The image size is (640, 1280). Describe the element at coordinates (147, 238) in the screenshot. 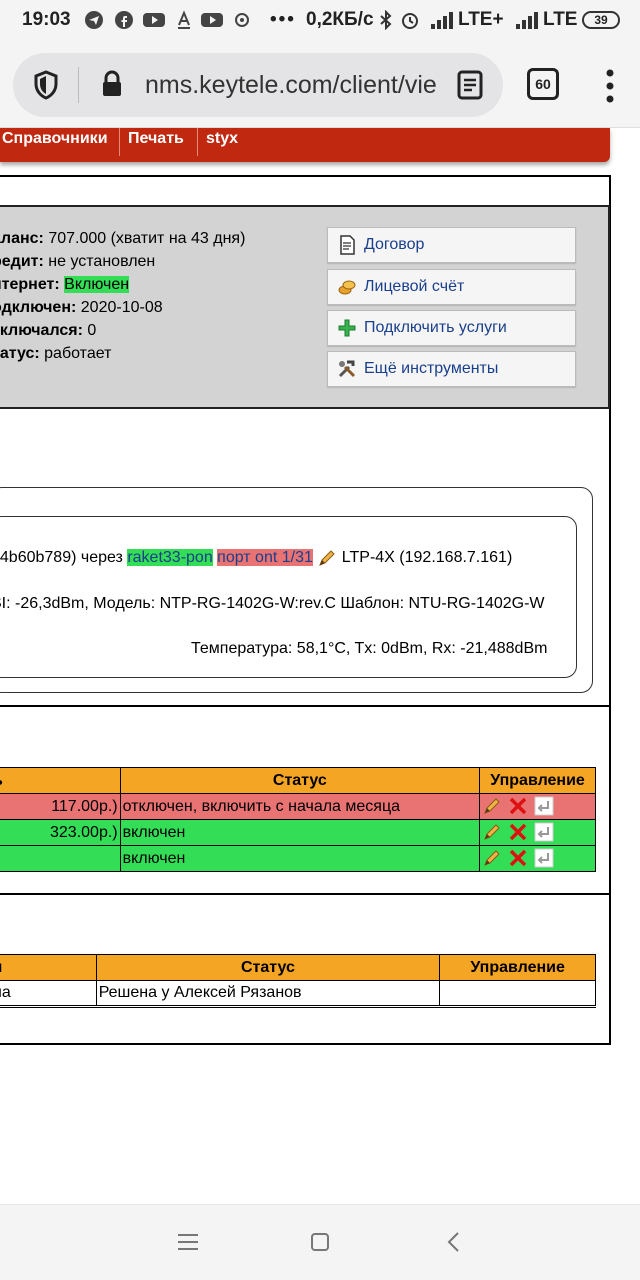

I see `balance-value: 707.000 (хватит на 43 дня)` at that location.